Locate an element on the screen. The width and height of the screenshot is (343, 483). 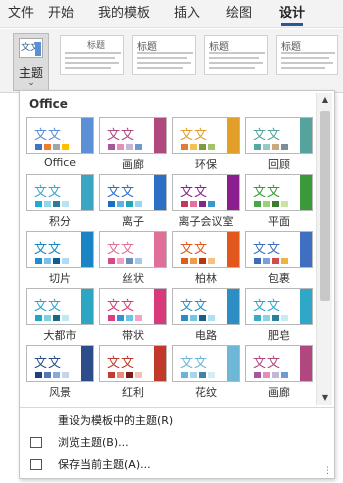
theme-item: 文文 环保 is located at coordinates (206, 145).